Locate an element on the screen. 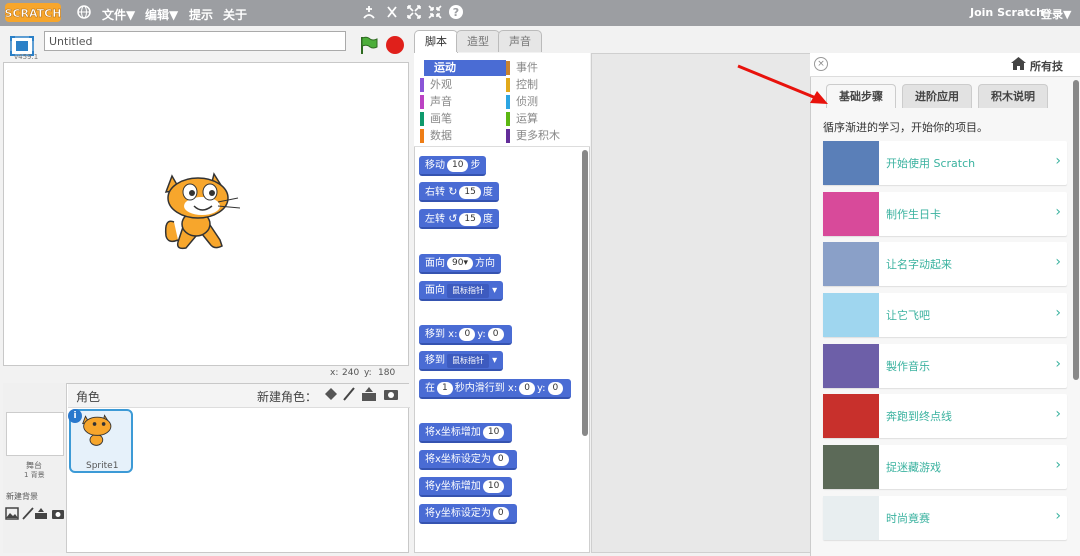 This screenshot has height=556, width=1080. help-icon: ? is located at coordinates (456, 12).